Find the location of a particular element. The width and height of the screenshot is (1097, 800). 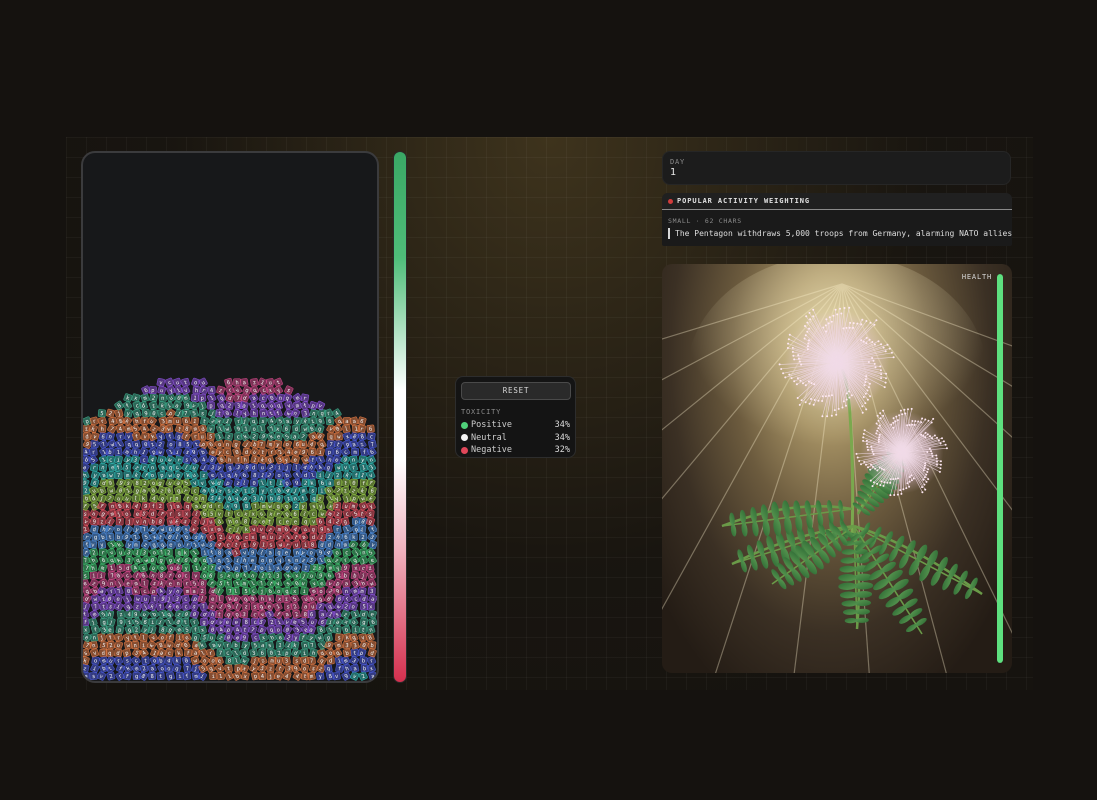

svg-text: 8 is located at coordinates (219, 553).